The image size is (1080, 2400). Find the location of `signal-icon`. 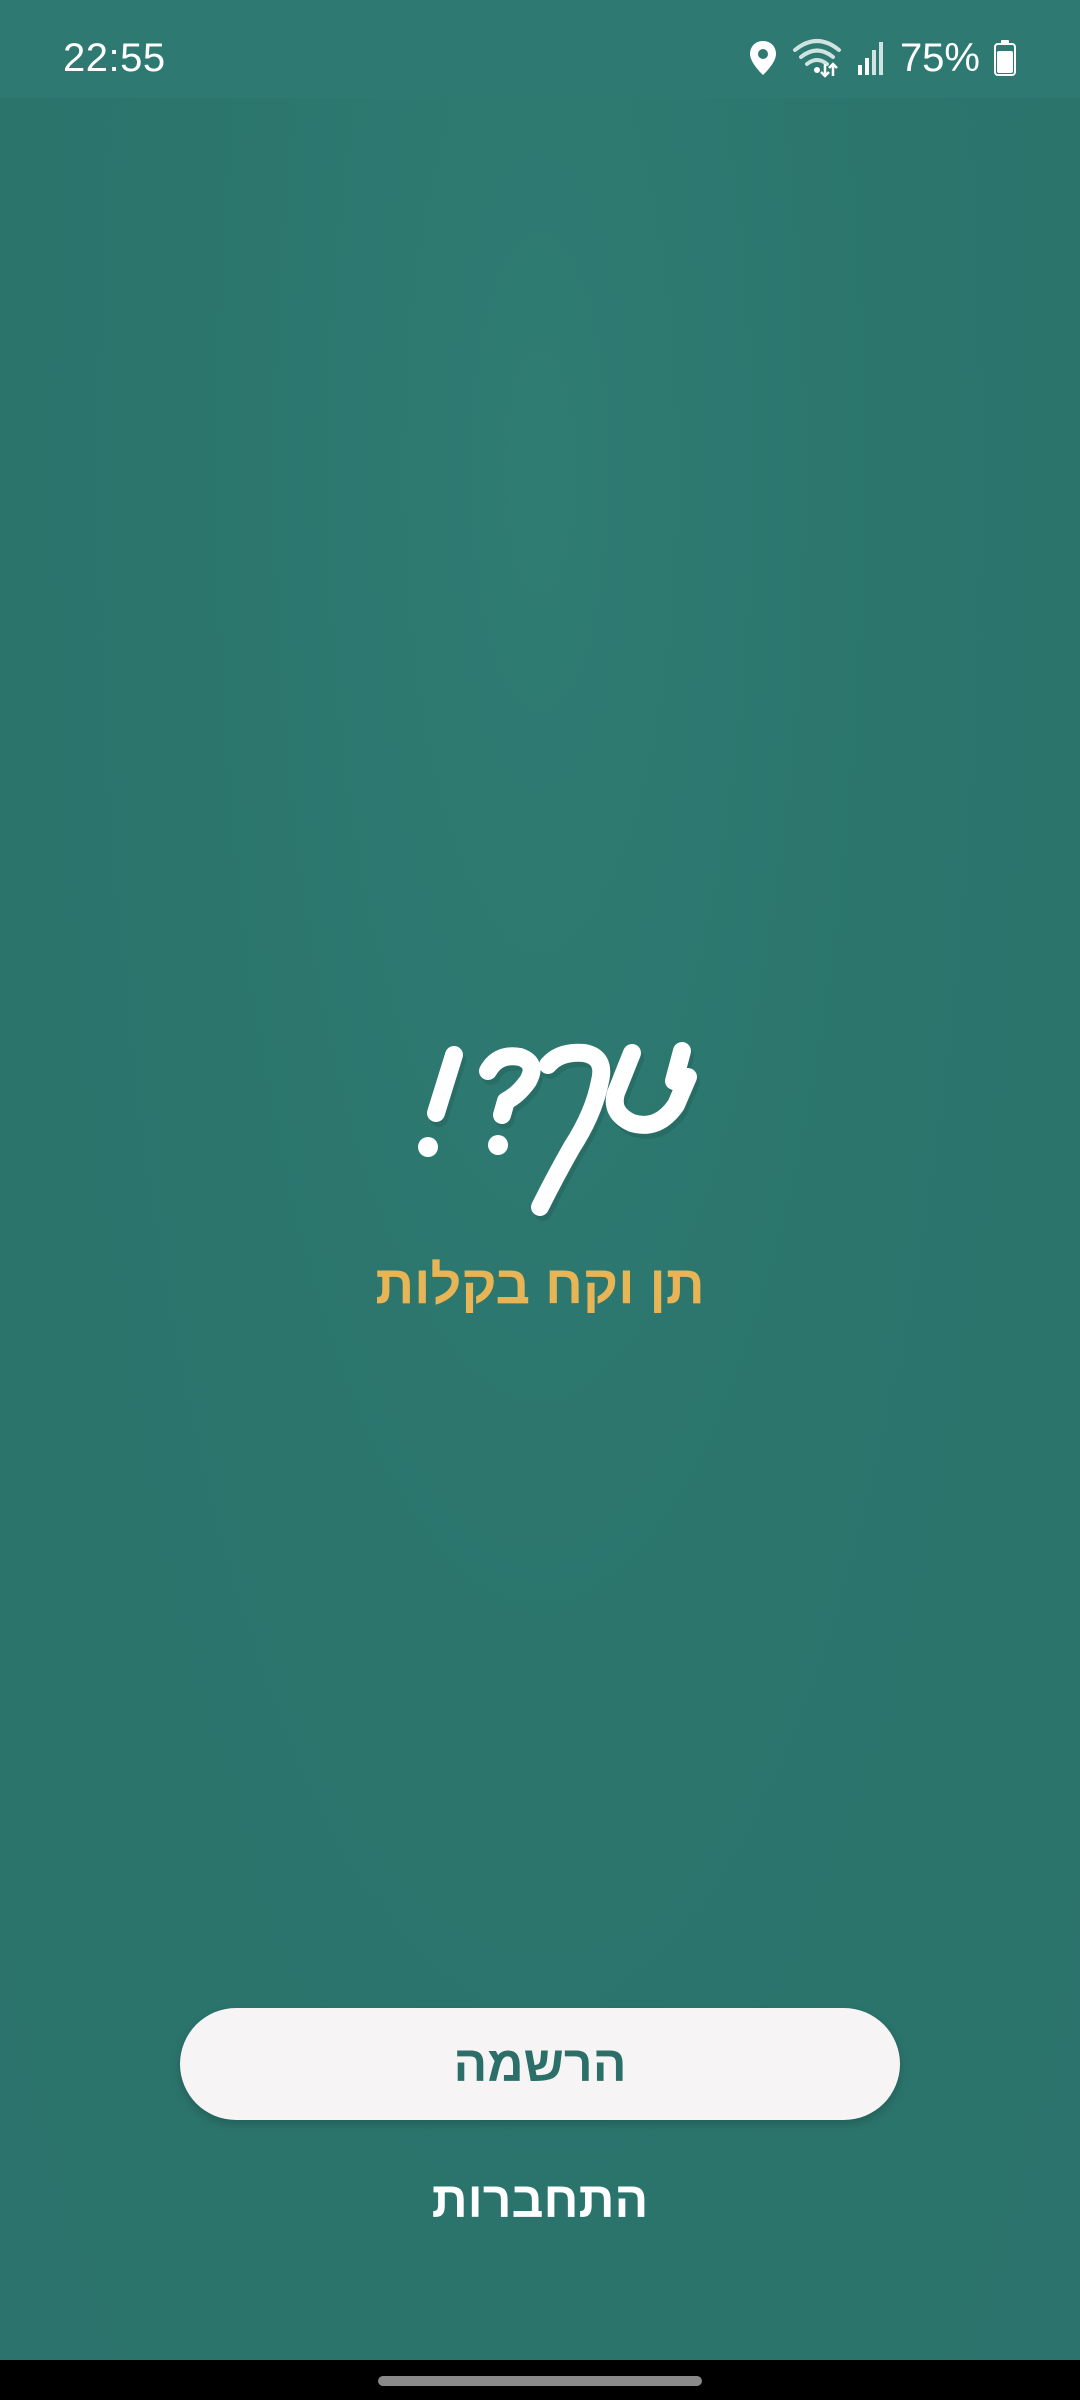

signal-icon is located at coordinates (871, 58).